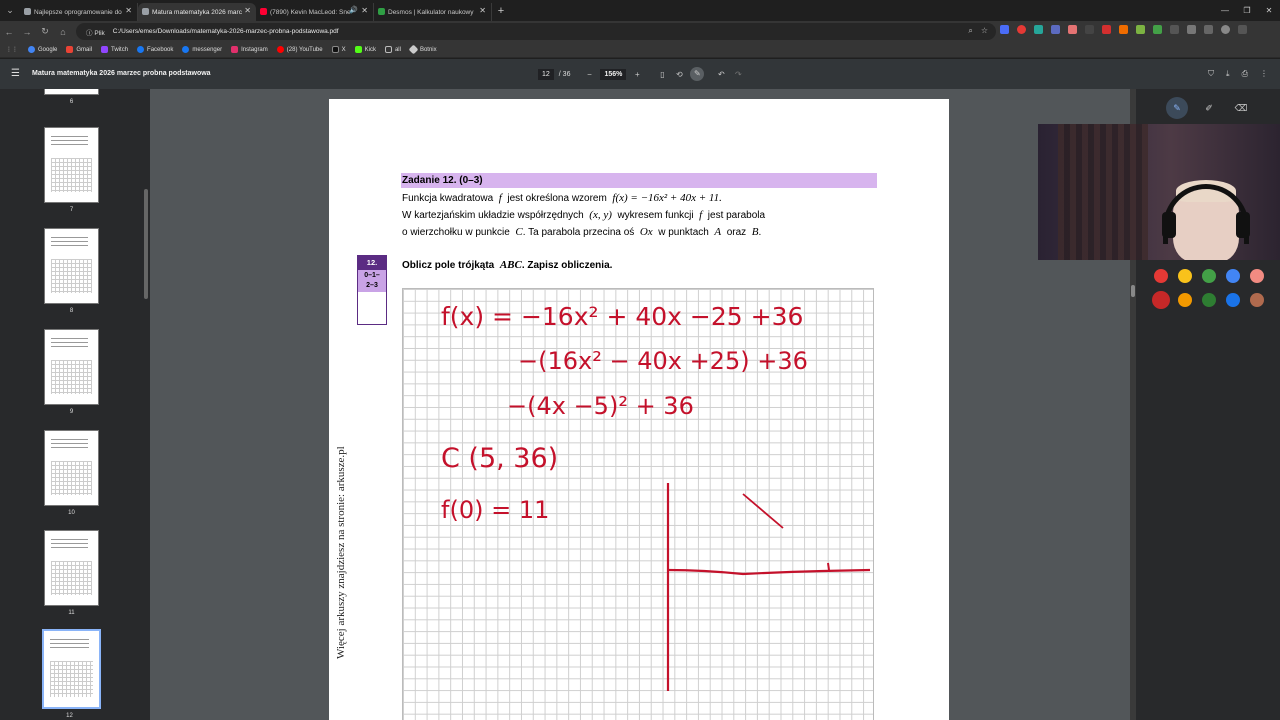 The image size is (1280, 720). I want to click on more-icon: ⋮, so click(1264, 74).